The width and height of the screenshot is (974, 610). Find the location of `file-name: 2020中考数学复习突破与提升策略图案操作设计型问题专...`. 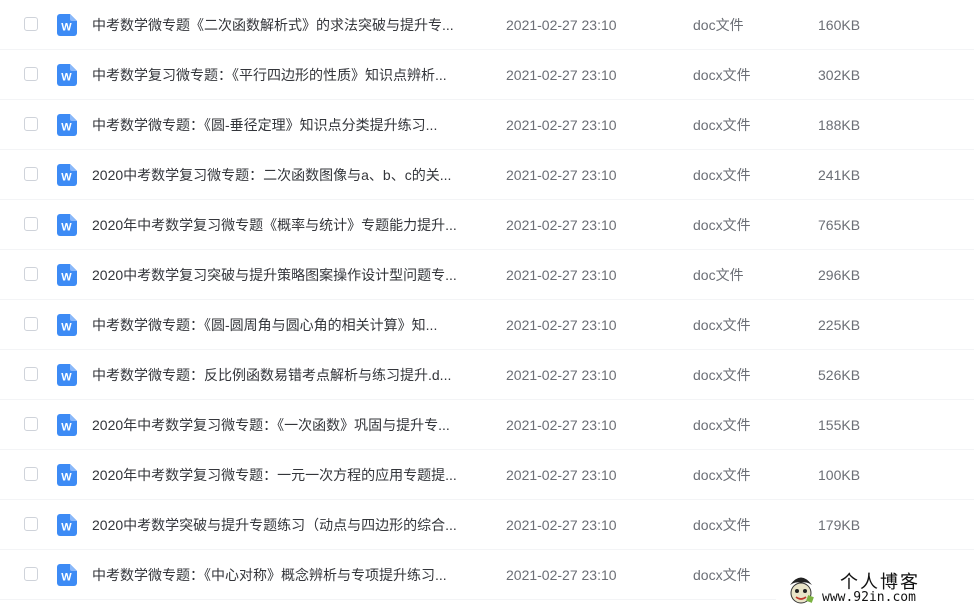

file-name: 2020中考数学复习突破与提升策略图案操作设计型问题专... is located at coordinates (290, 275).